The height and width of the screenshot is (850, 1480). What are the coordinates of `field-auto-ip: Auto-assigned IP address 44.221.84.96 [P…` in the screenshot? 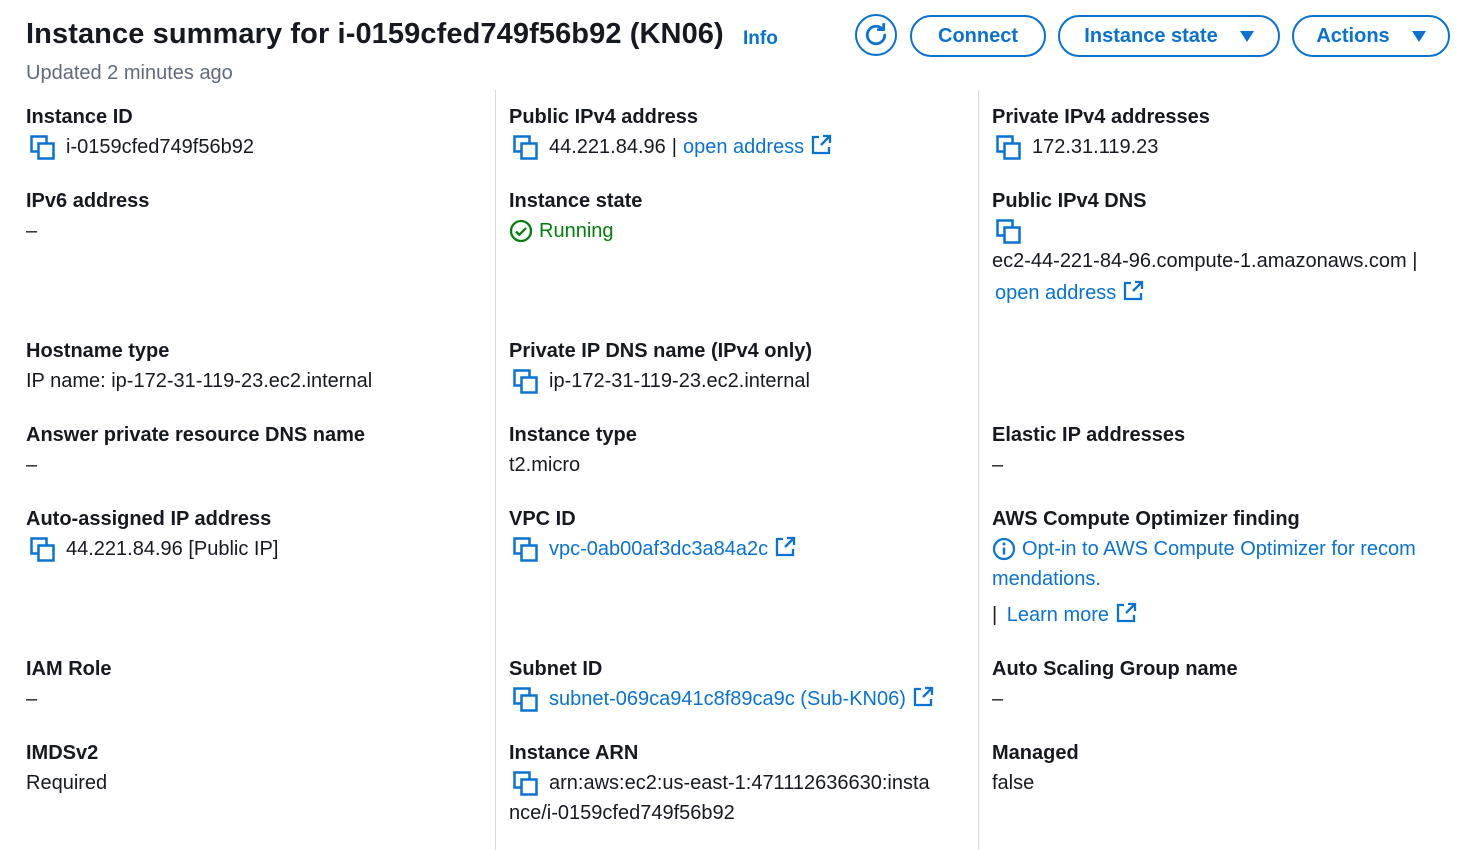 It's located at (152, 535).